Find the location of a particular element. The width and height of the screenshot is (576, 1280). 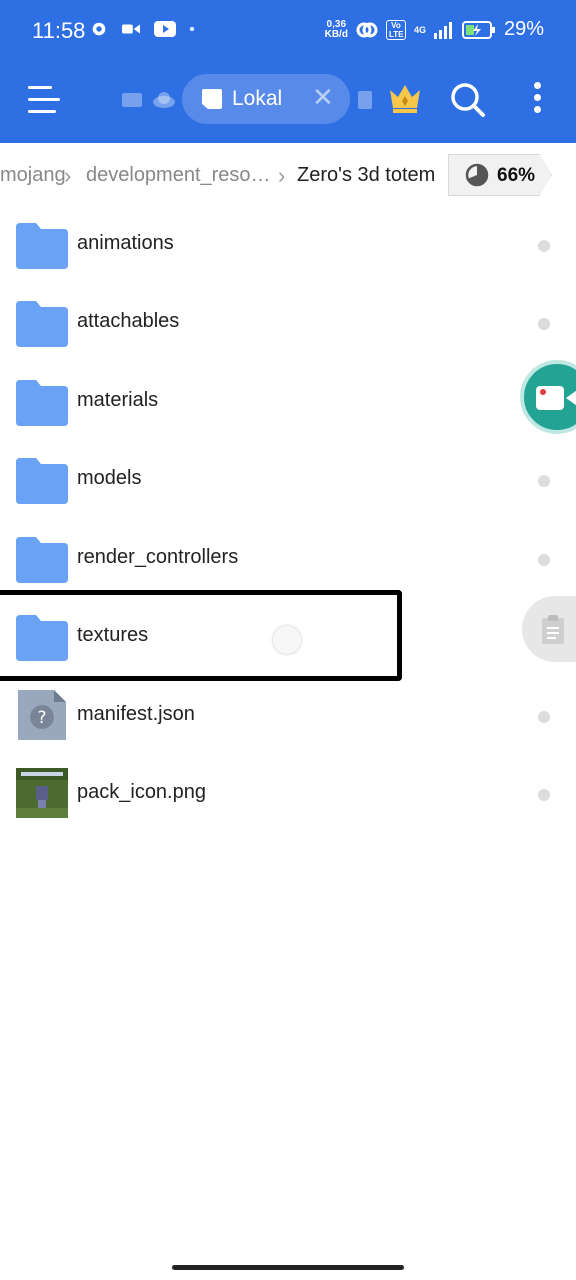

close-tab-icon: ✕ is located at coordinates (323, 97).